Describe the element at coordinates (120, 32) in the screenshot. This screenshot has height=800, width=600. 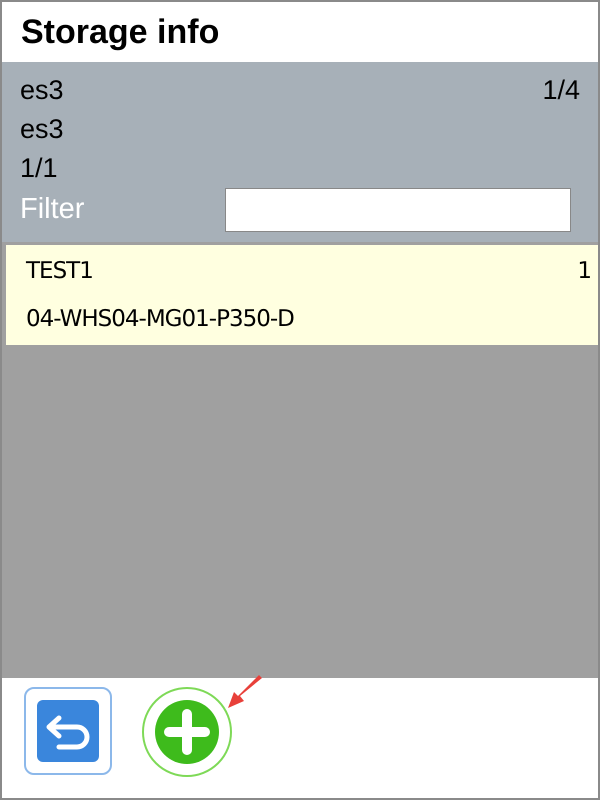
I see `screen-title: Storage info` at that location.